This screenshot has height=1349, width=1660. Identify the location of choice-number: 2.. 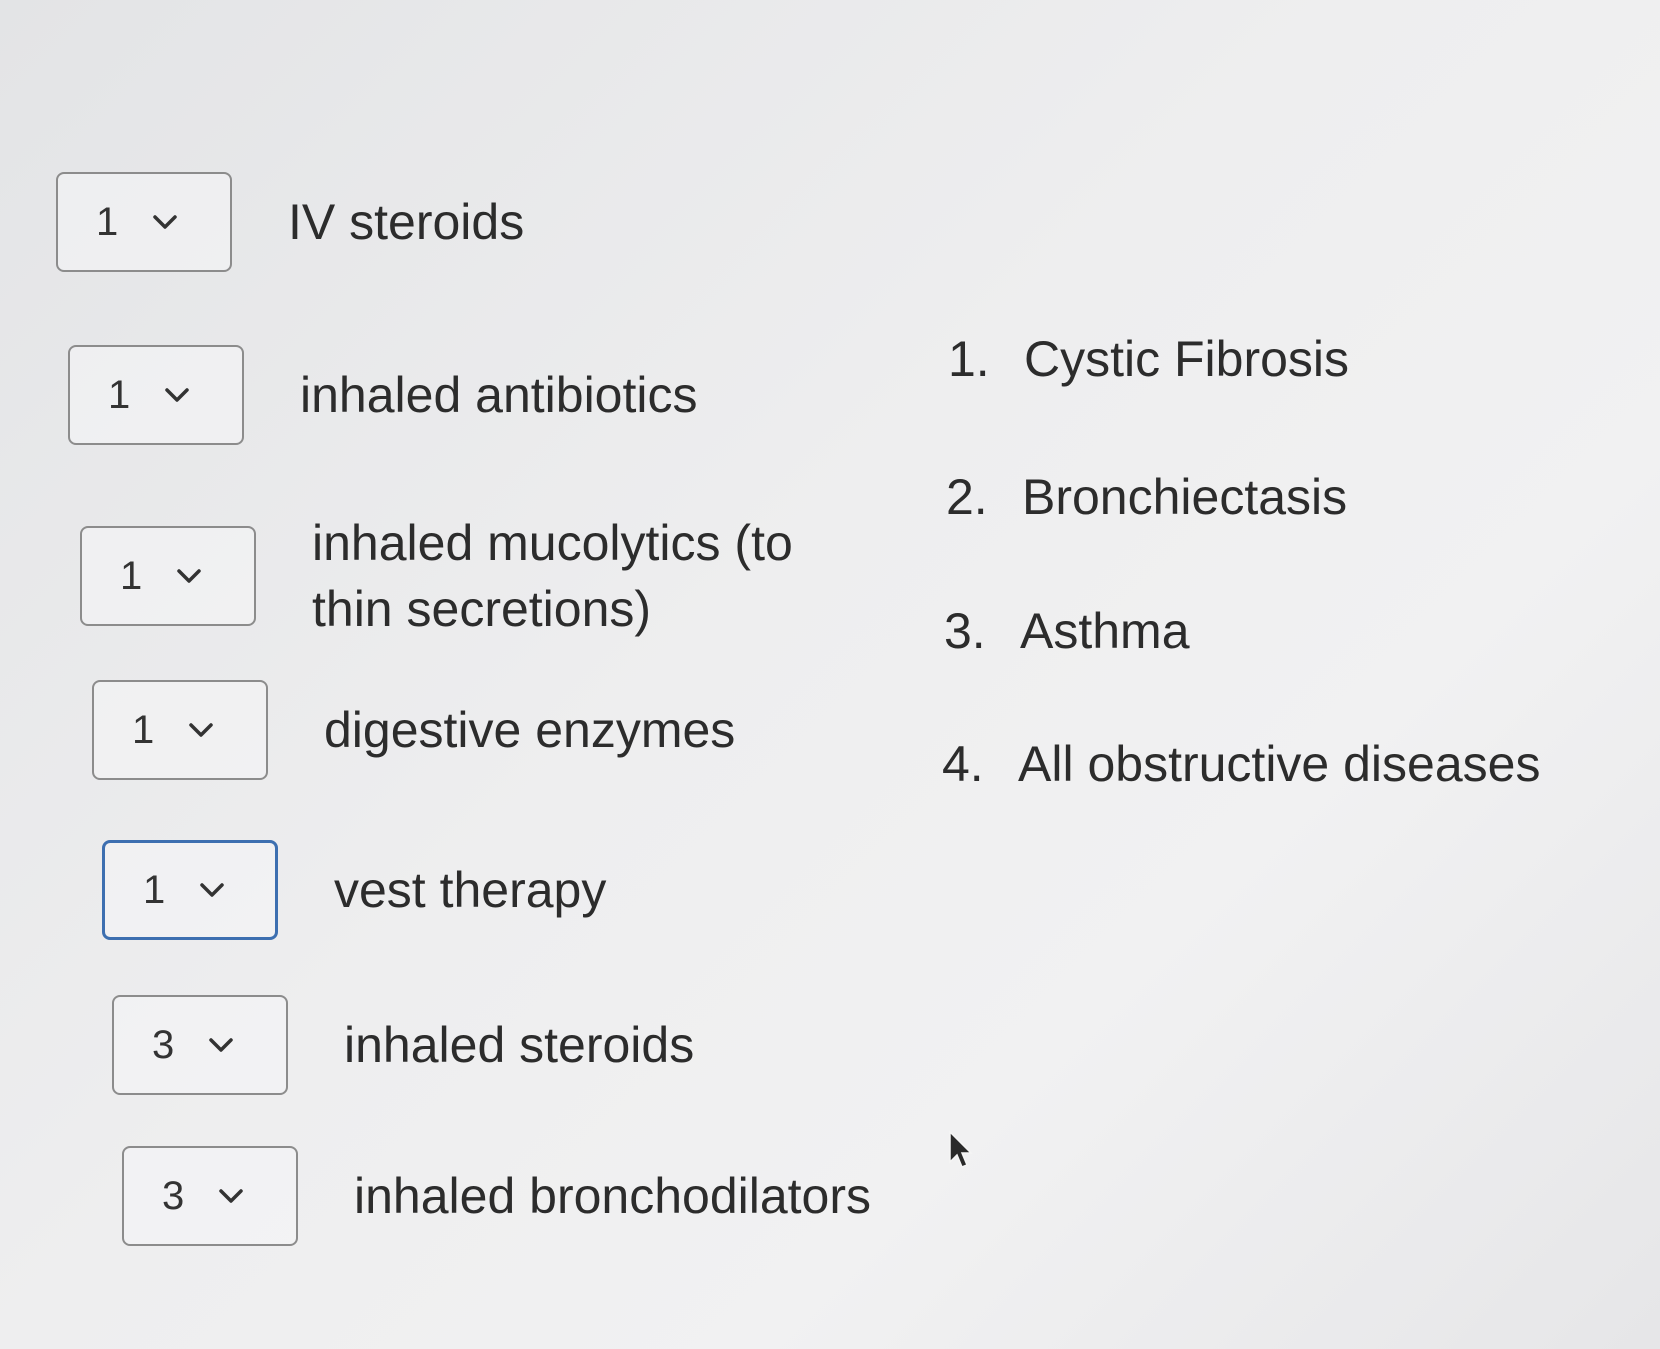
(967, 497).